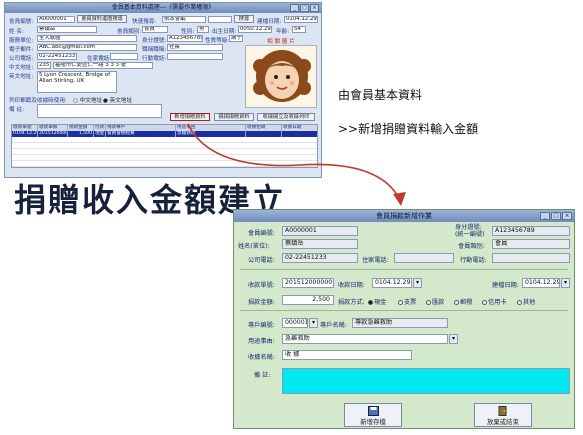  What do you see at coordinates (494, 301) in the screenshot?
I see `method-radio-credit: 信用卡` at bounding box center [494, 301].